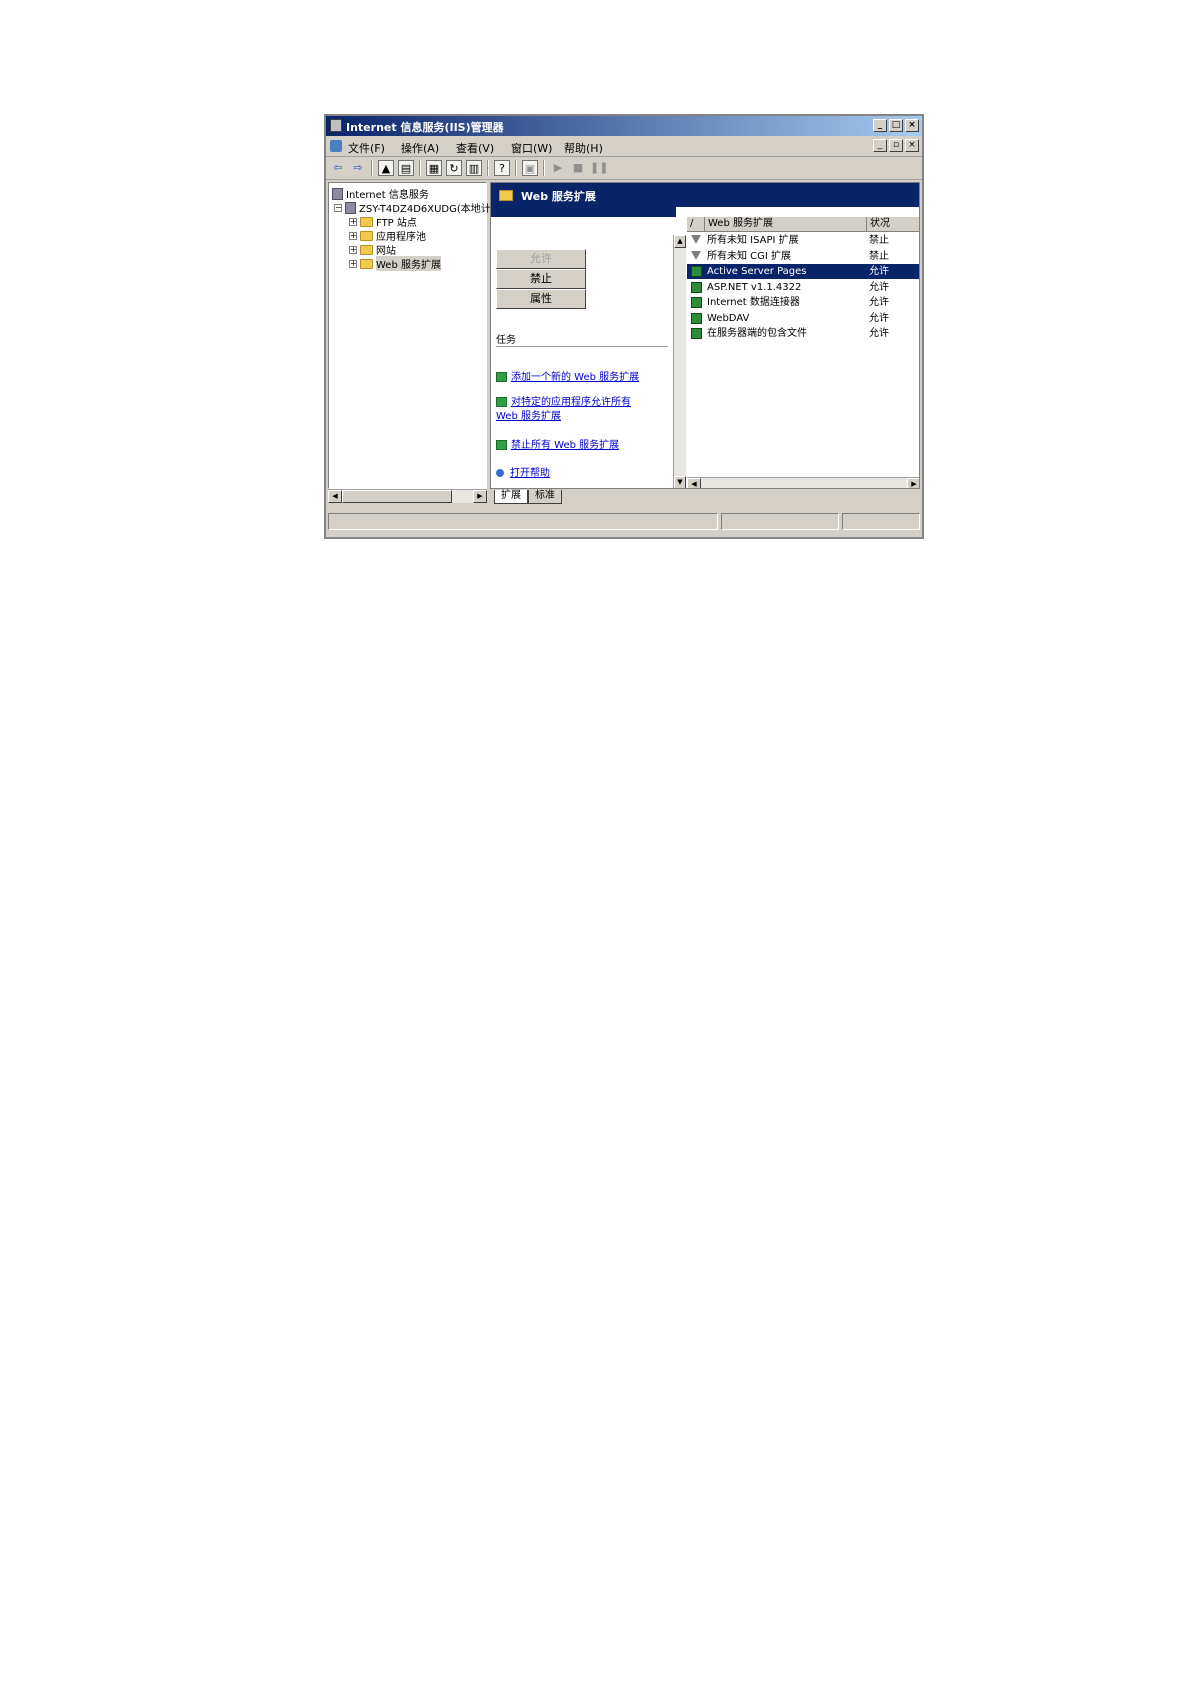 The width and height of the screenshot is (1191, 1685). I want to click on list-horizontal-scrollbar: ◀ ▶, so click(803, 482).